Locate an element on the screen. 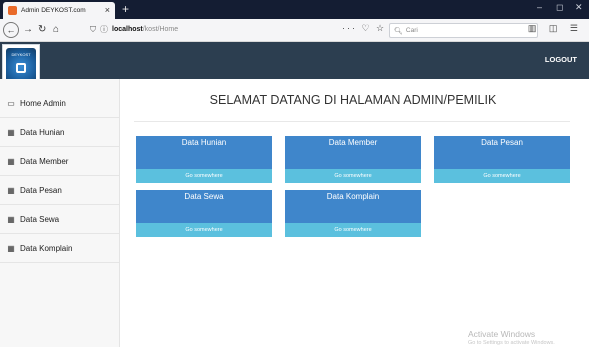 This screenshot has width=589, height=347. shield-icon: ⛉ is located at coordinates (93, 29).